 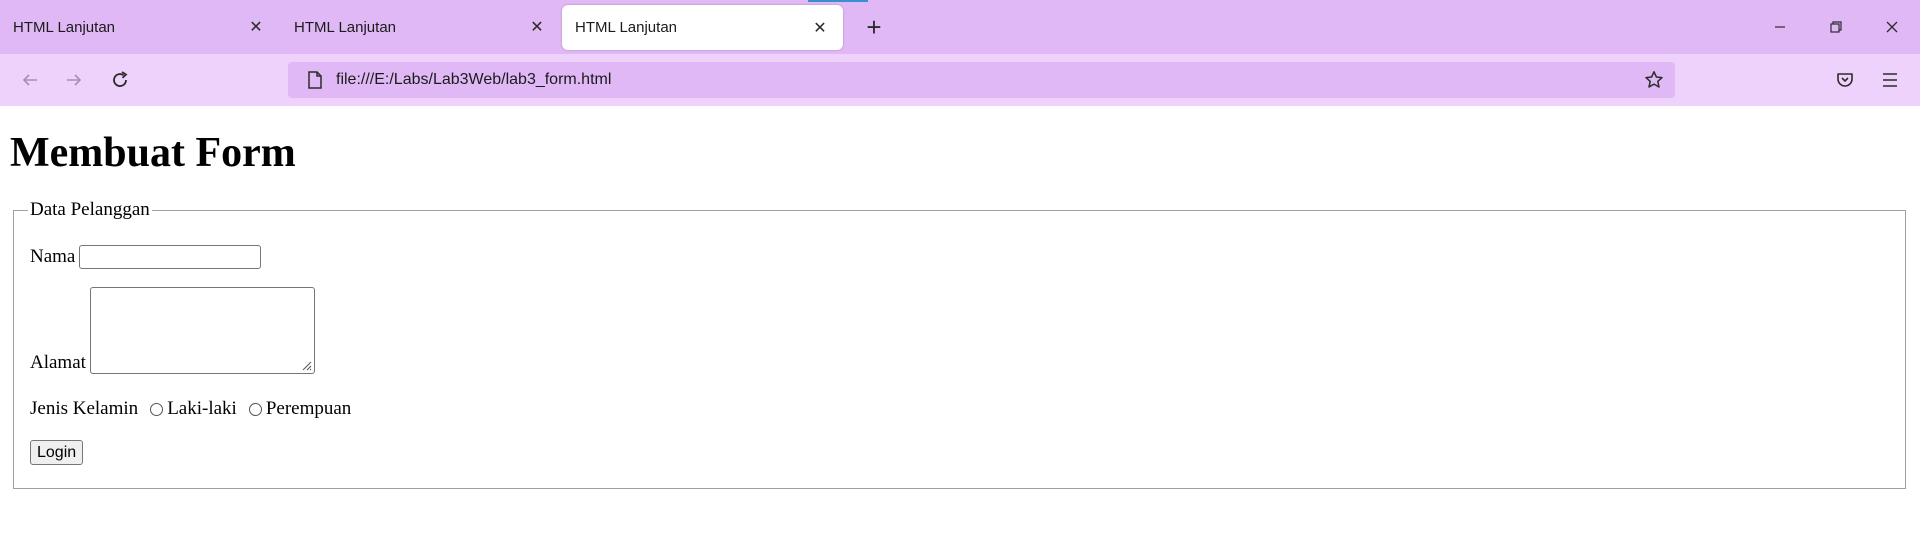 I want to click on resize-grip-icon, so click(x=306, y=365).